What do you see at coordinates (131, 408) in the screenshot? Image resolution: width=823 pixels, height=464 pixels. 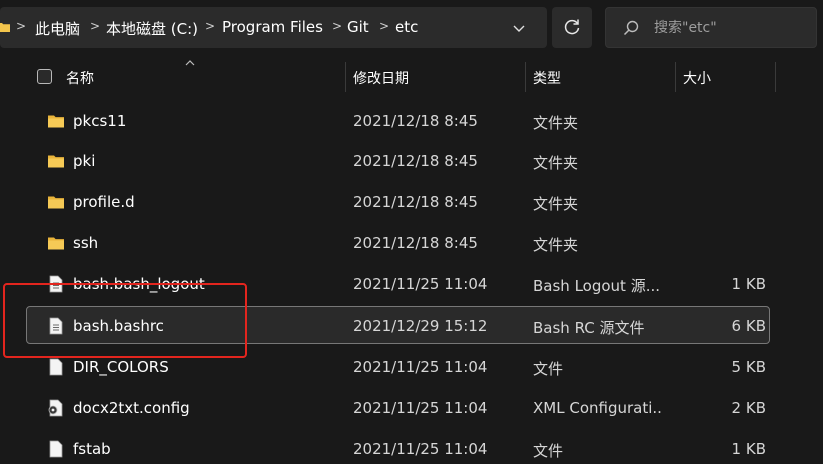 I see `file-name: docx2txt.config` at bounding box center [131, 408].